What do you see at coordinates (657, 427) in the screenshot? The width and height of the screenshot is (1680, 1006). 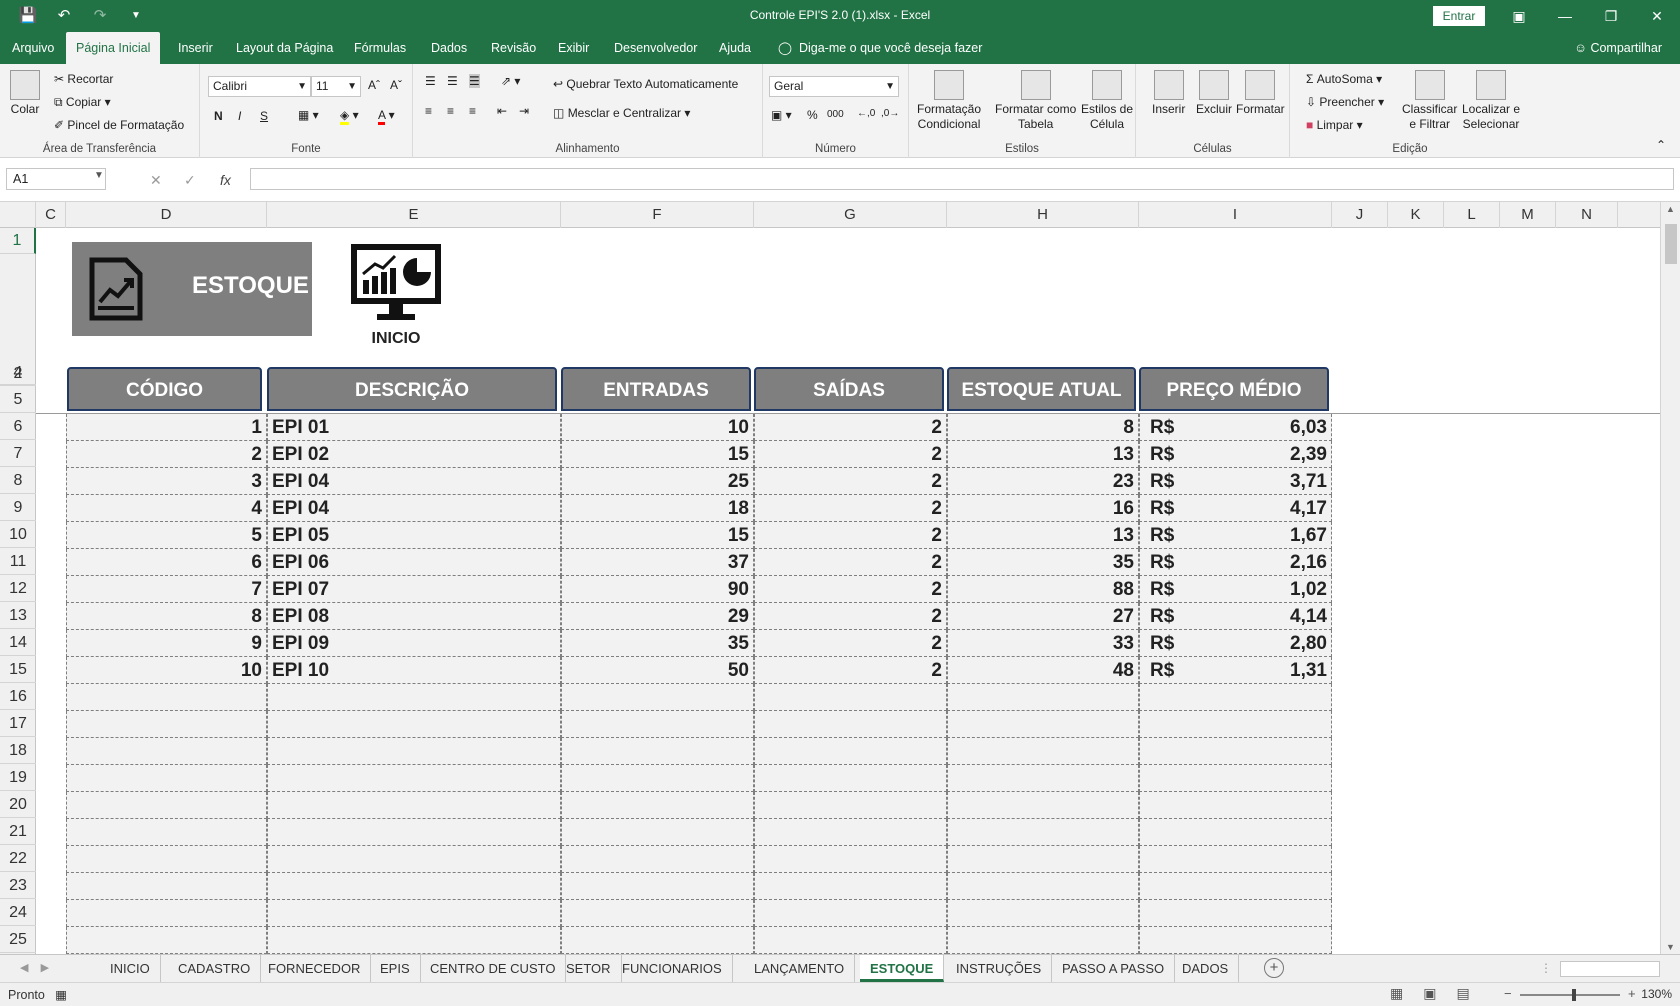 I see `cell-entradas: 10` at bounding box center [657, 427].